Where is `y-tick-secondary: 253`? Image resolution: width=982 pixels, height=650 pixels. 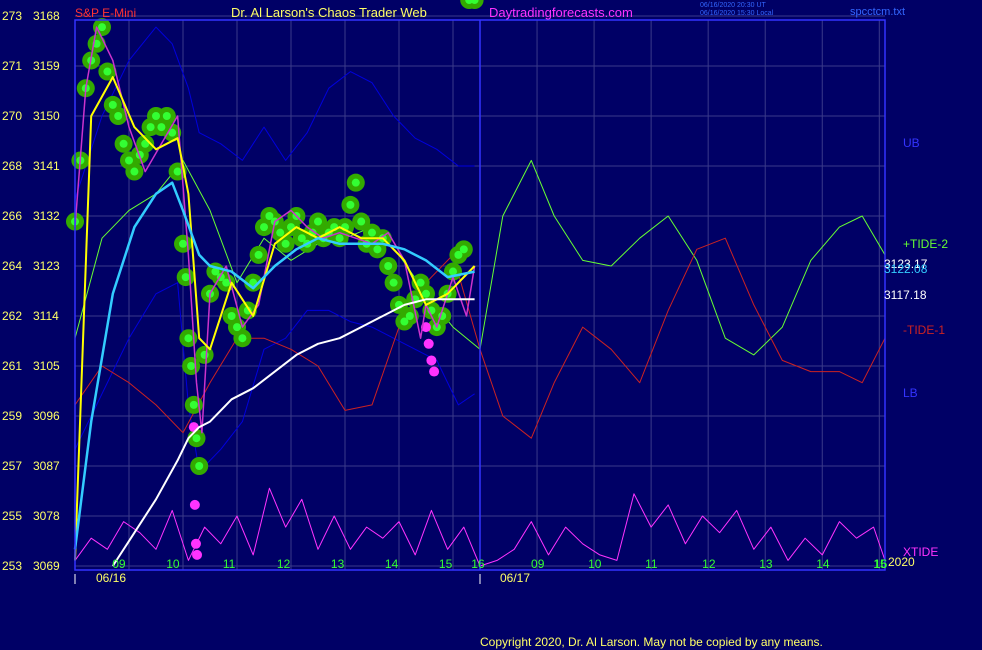
y-tick-secondary: 253 is located at coordinates (12, 566).